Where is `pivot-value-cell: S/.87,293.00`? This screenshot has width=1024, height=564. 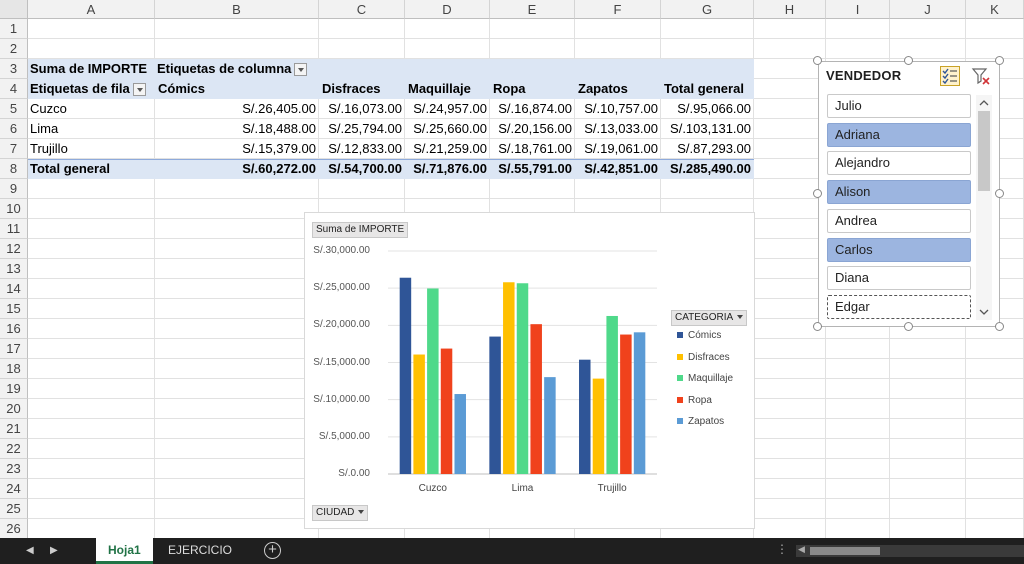 pivot-value-cell: S/.87,293.00 is located at coordinates (707, 149).